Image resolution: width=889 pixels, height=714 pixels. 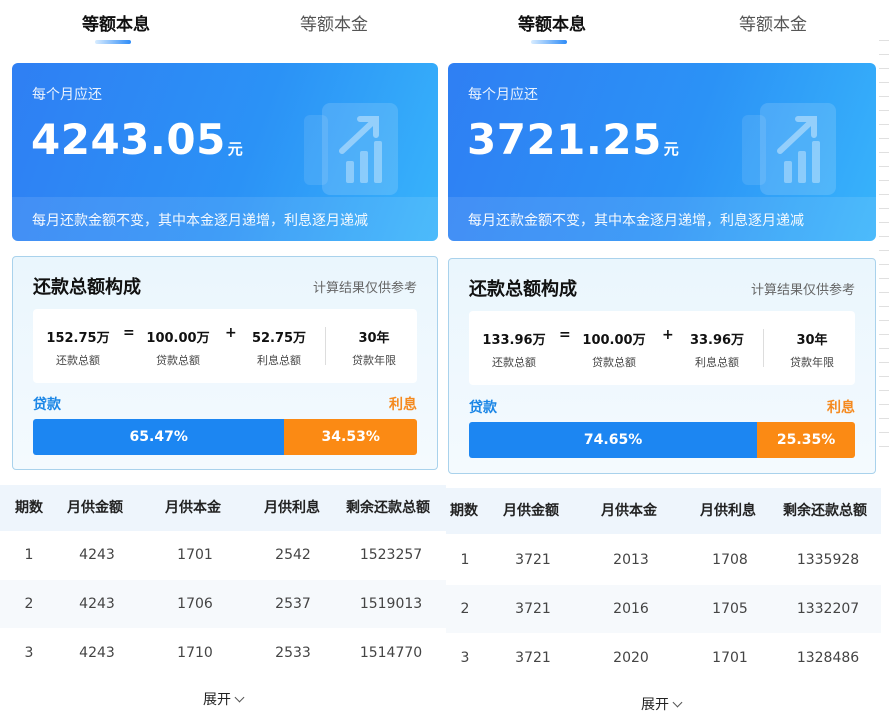 I want to click on composition-ratio-bar: 65.47% 34.53%, so click(x=225, y=437).